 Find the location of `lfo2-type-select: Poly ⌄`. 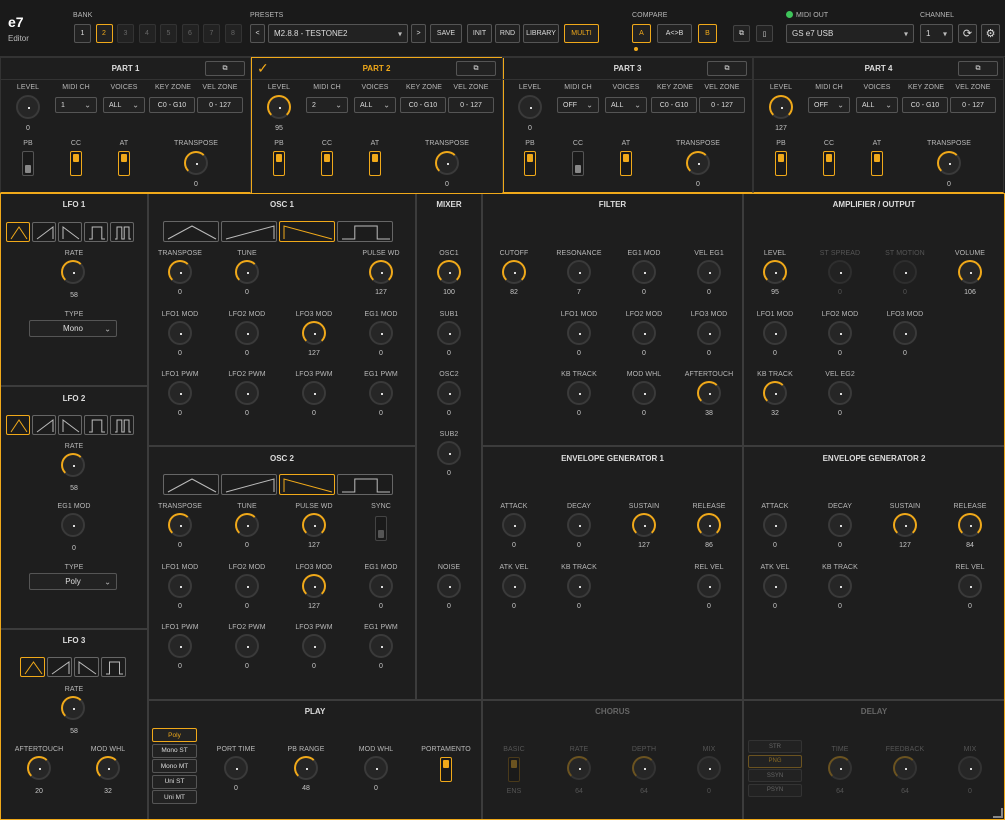

lfo2-type-select: Poly ⌄ is located at coordinates (73, 581).